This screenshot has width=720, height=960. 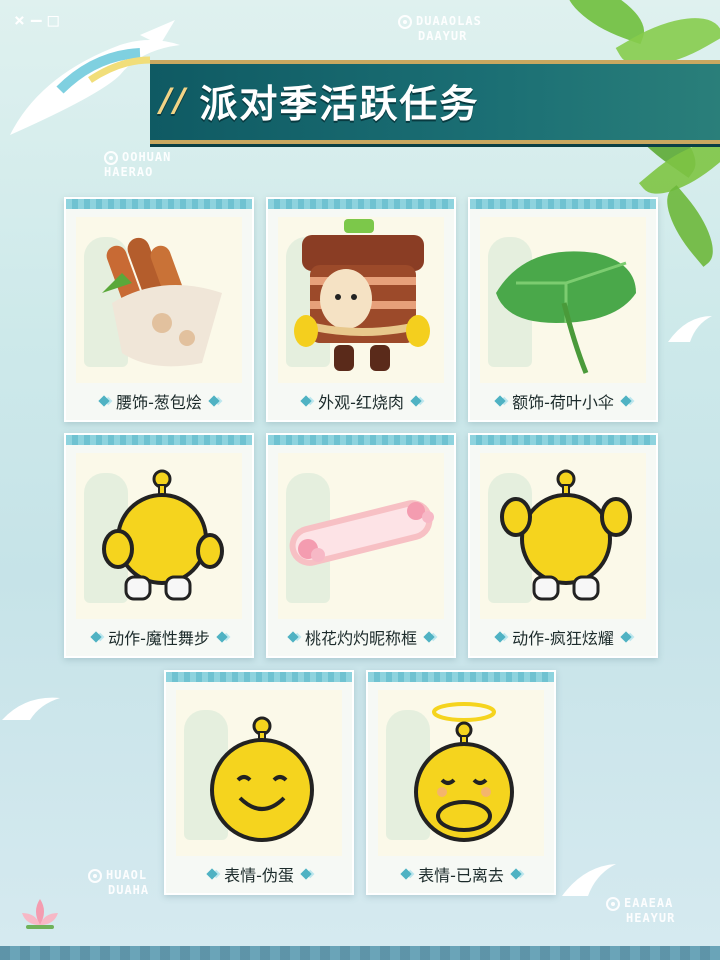 I want to click on swallow-decoration-right, so click(x=690, y=329).